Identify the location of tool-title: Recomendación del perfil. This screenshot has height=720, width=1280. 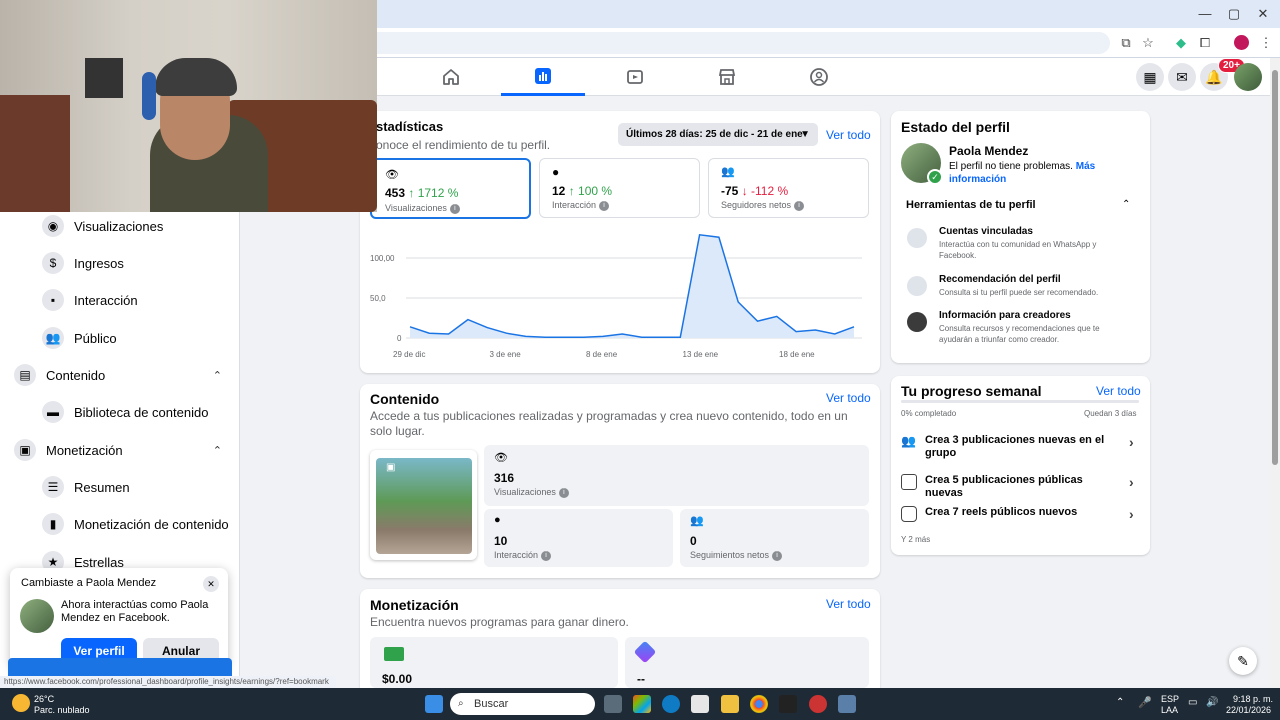
(1000, 279).